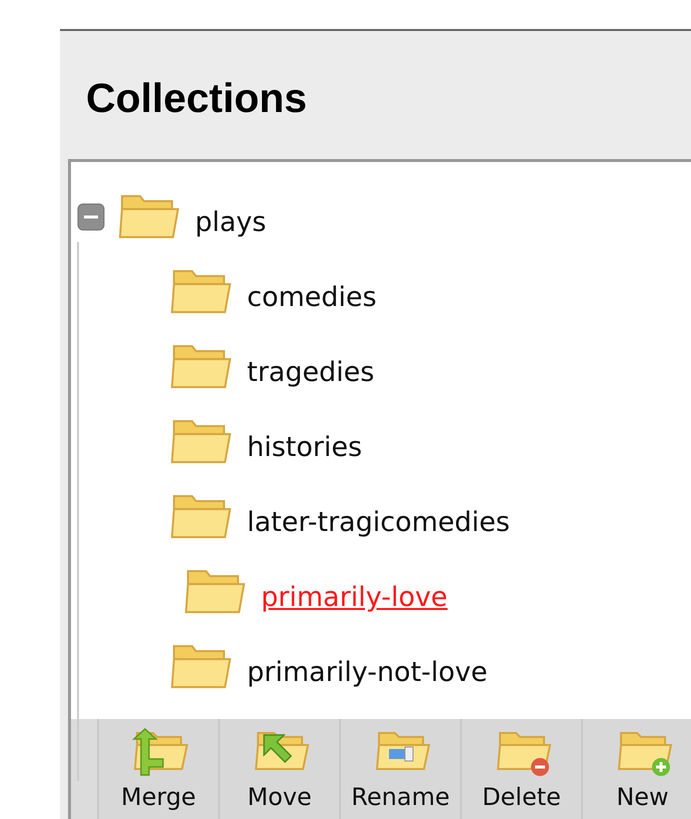 The height and width of the screenshot is (819, 691). Describe the element at coordinates (157, 769) in the screenshot. I see `merge-button: Merge` at that location.